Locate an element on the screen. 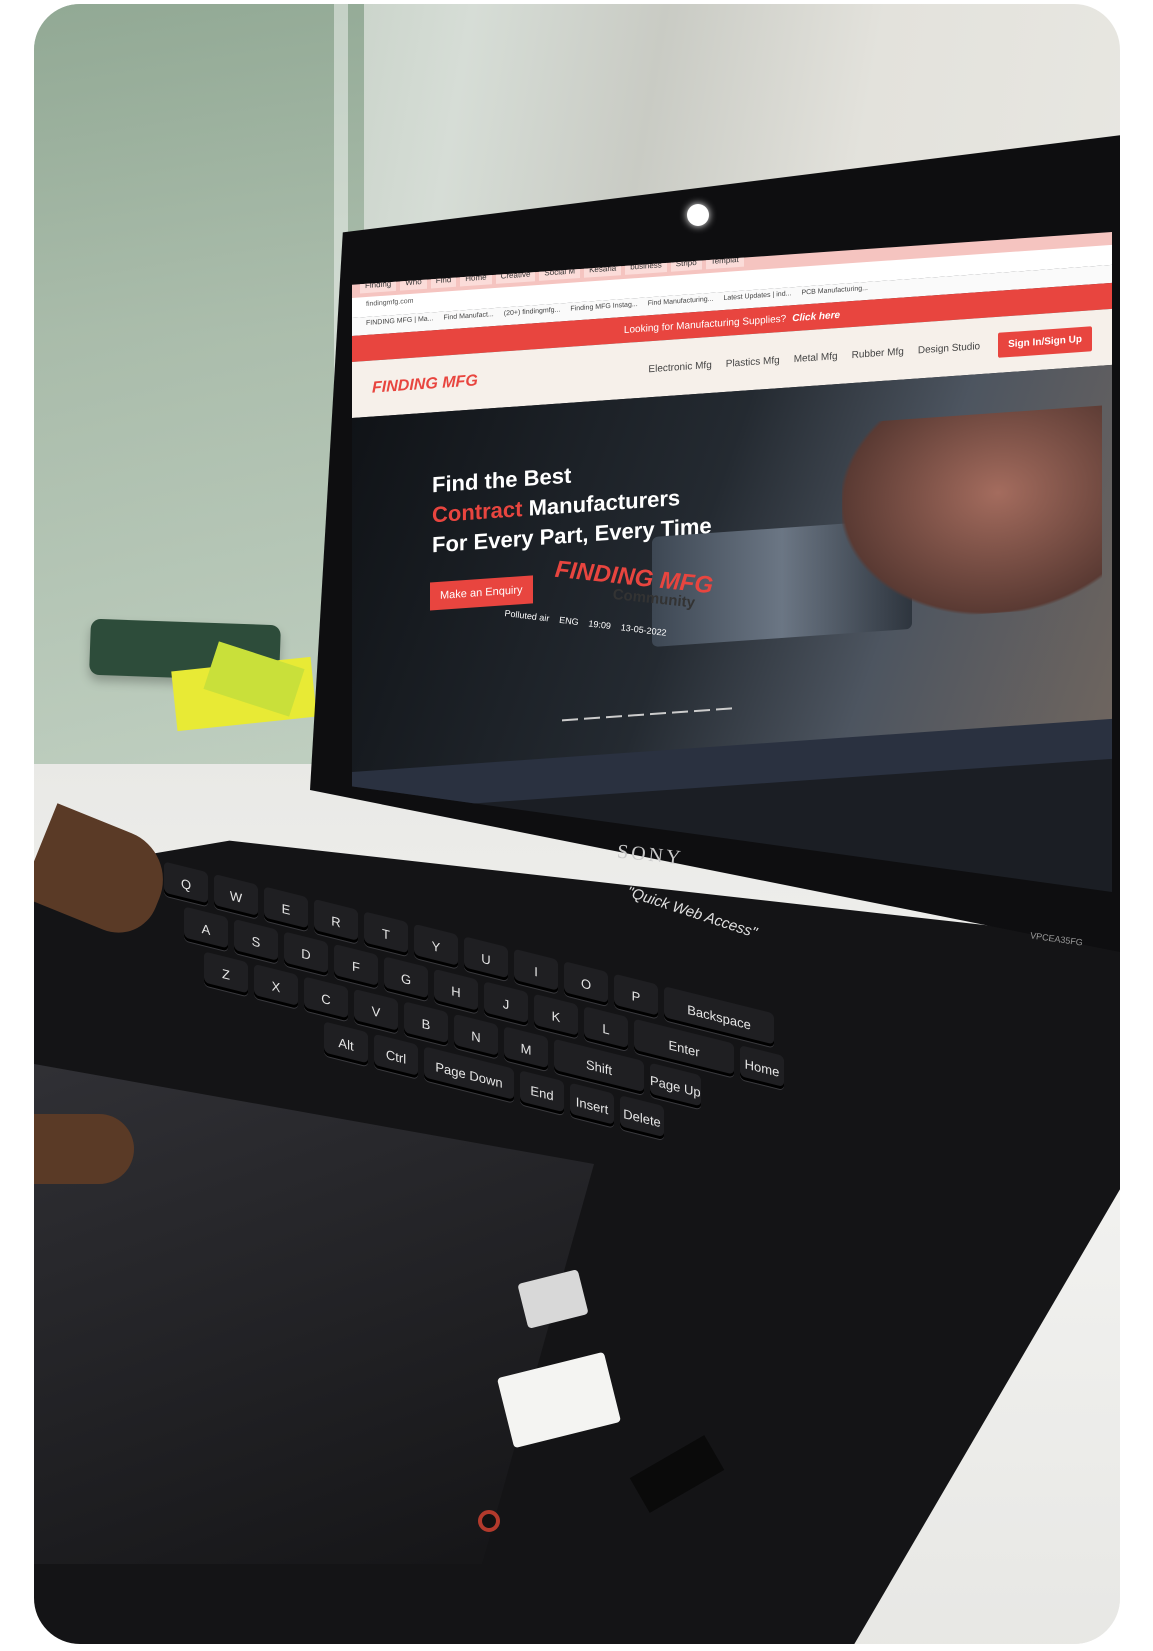 The width and height of the screenshot is (1153, 1651). key: B is located at coordinates (426, 1024).